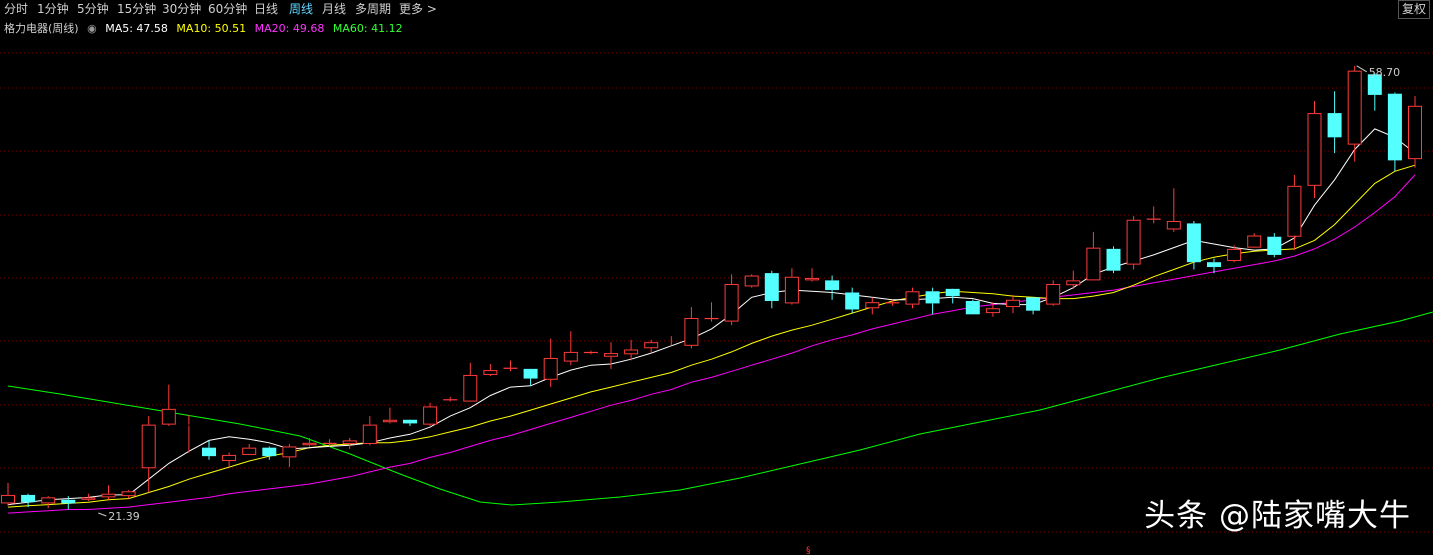 The width and height of the screenshot is (1433, 555). What do you see at coordinates (1385, 72) in the screenshot?
I see `max-price-label: 58.70` at bounding box center [1385, 72].